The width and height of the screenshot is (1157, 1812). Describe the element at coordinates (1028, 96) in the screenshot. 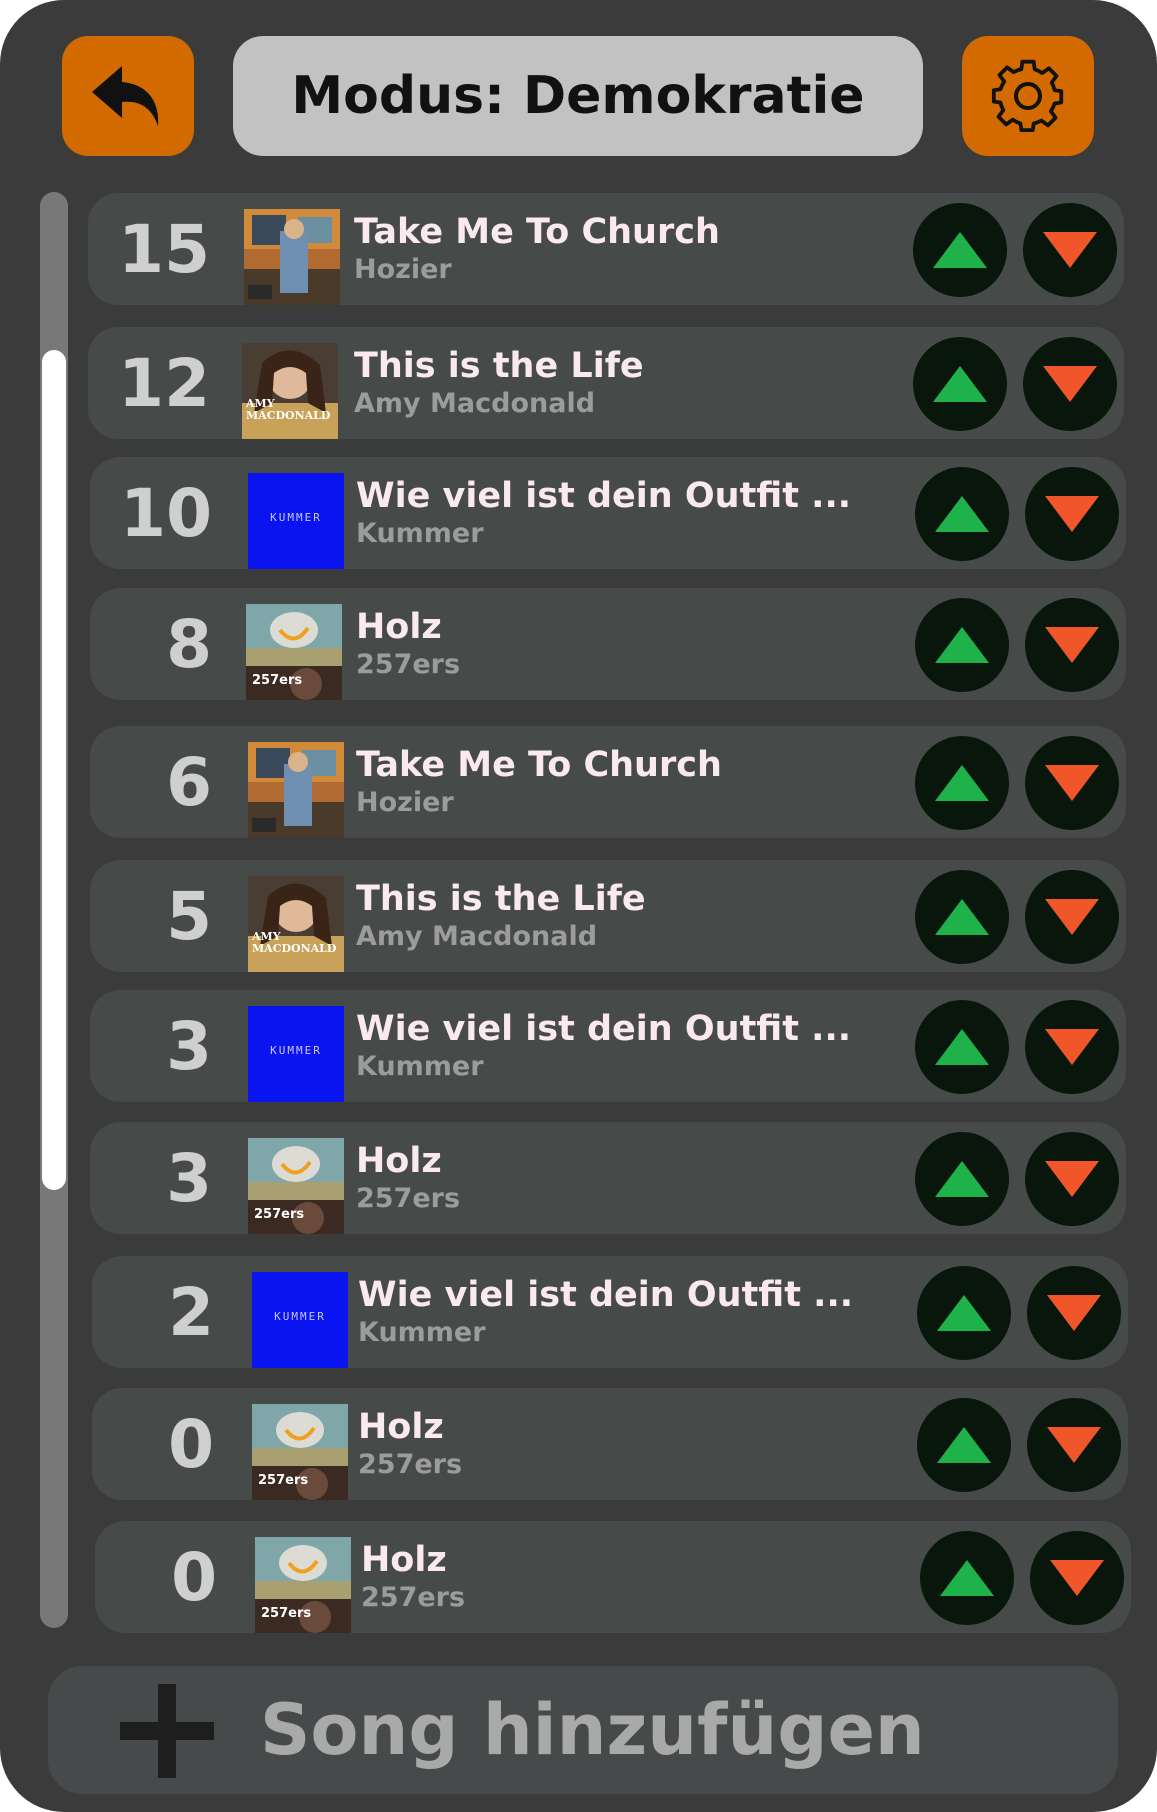

I see `settings-button` at that location.